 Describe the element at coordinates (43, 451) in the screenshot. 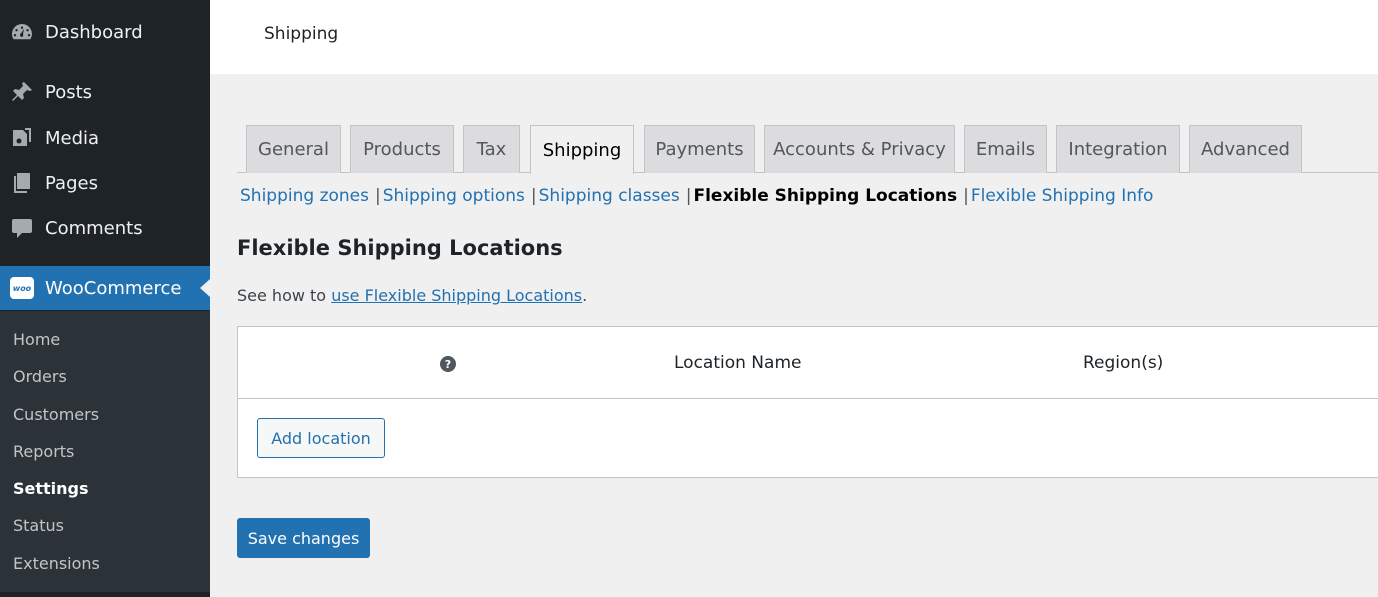

I see `submenu-item-reports: Reports` at that location.